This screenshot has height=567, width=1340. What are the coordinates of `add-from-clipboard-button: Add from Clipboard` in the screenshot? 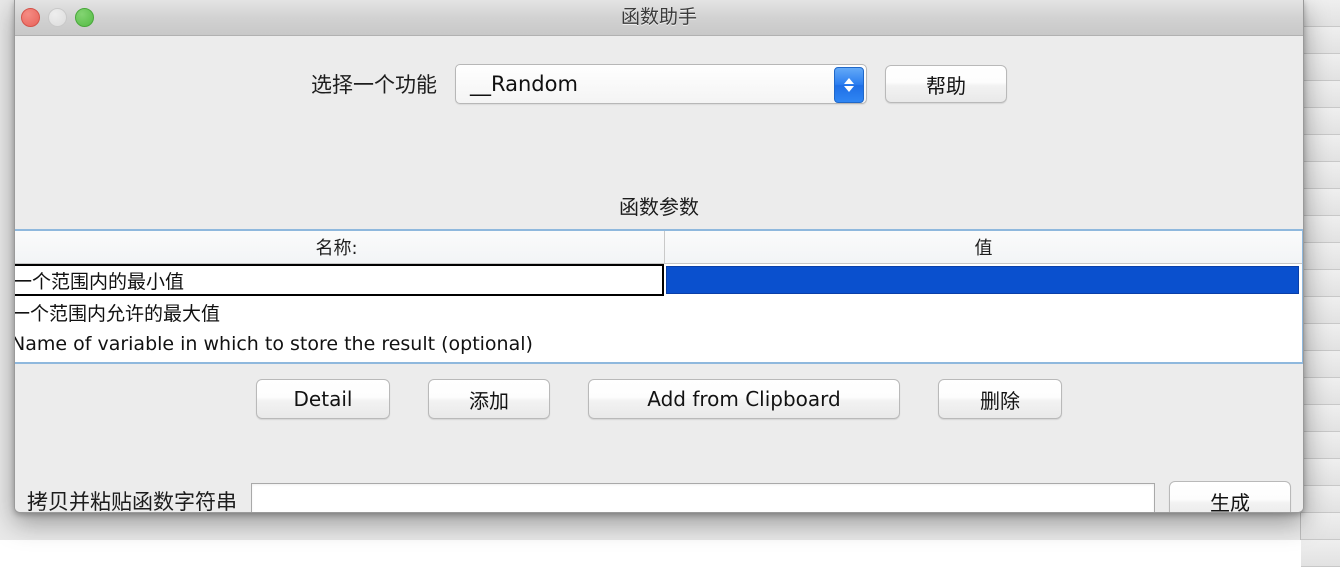 It's located at (744, 399).